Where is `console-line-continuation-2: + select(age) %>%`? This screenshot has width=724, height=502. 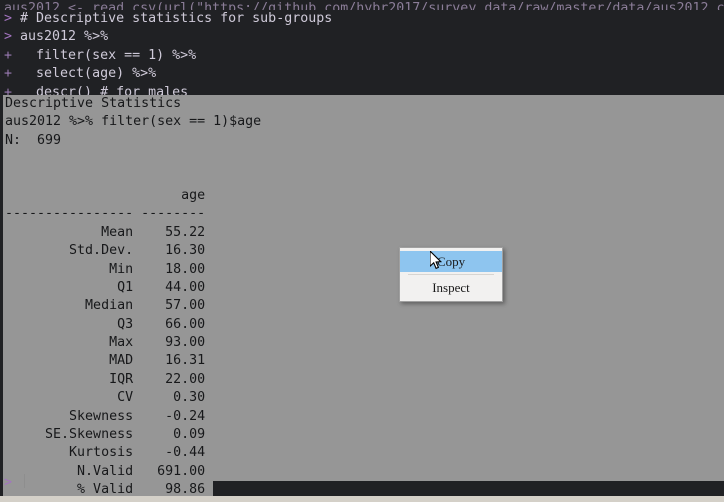 console-line-continuation-2: + select(age) %>% is located at coordinates (362, 74).